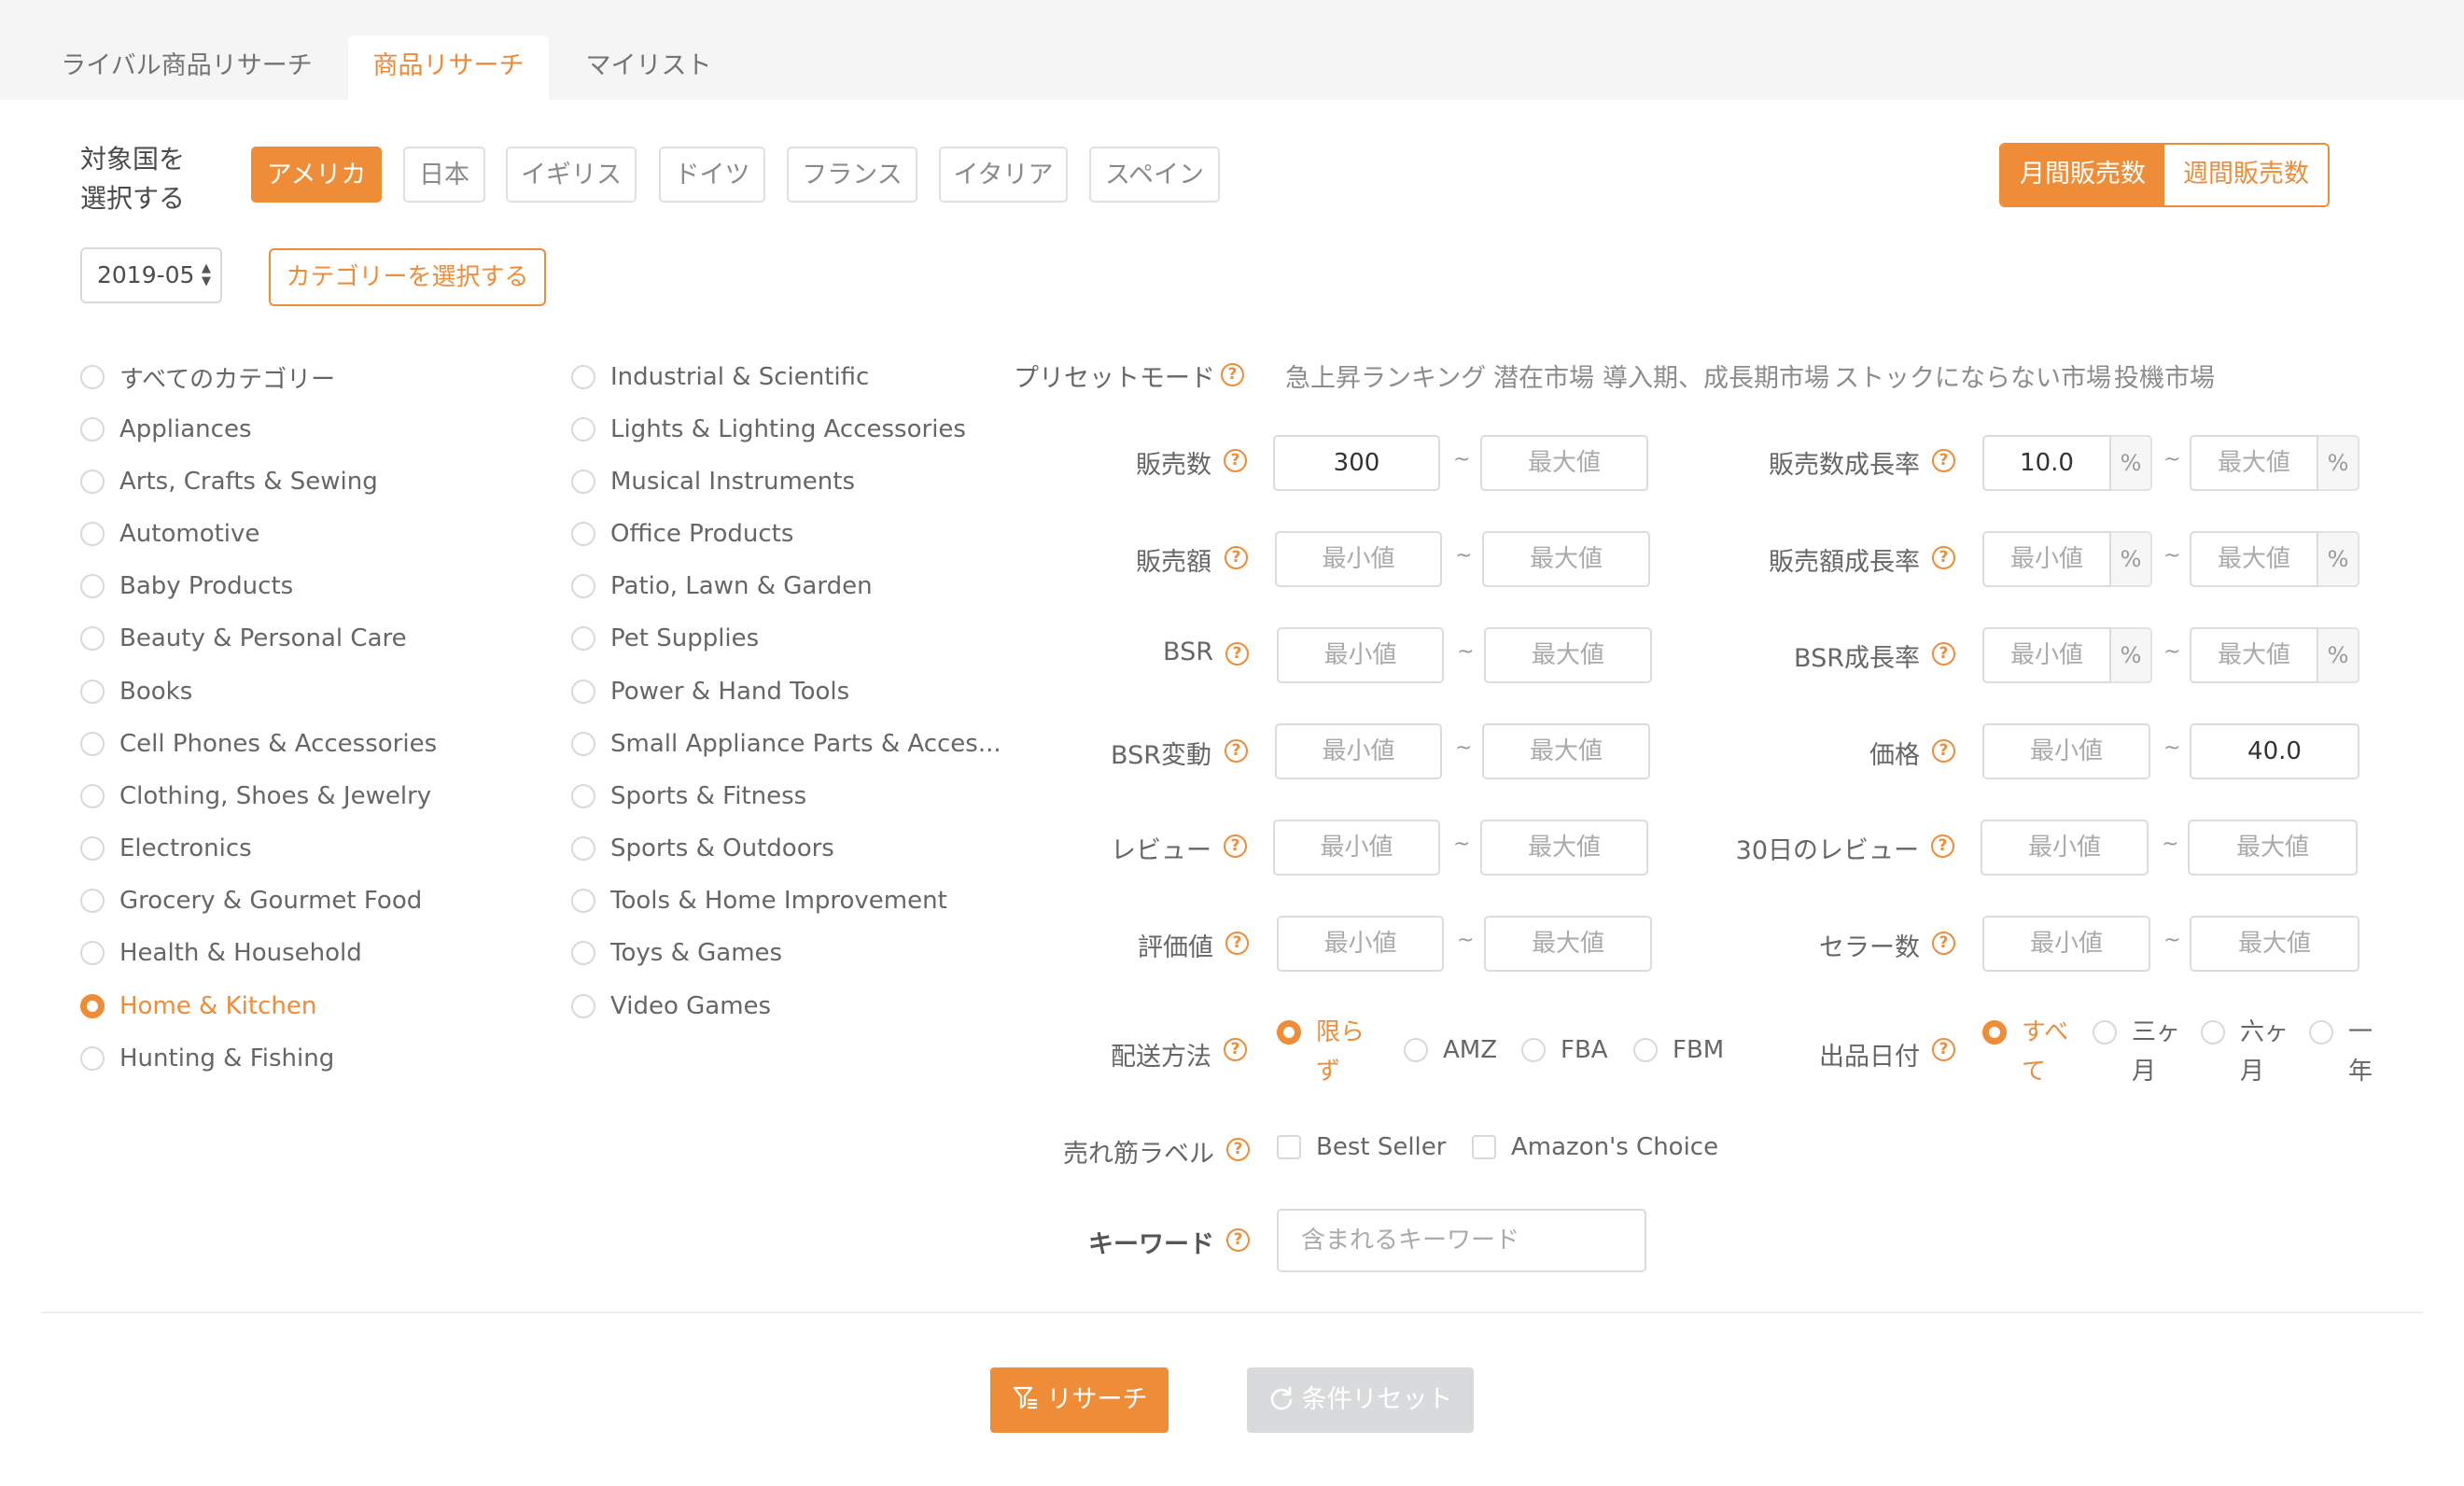 The width and height of the screenshot is (2464, 1486). Describe the element at coordinates (1154, 175) in the screenshot. I see `country-button-spain: スペイン` at that location.